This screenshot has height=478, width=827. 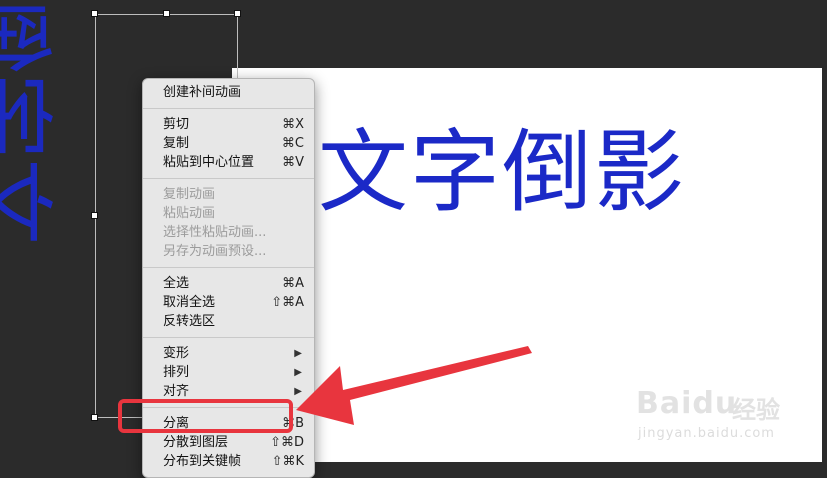 I want to click on menu-item-label: 排列, so click(x=176, y=372).